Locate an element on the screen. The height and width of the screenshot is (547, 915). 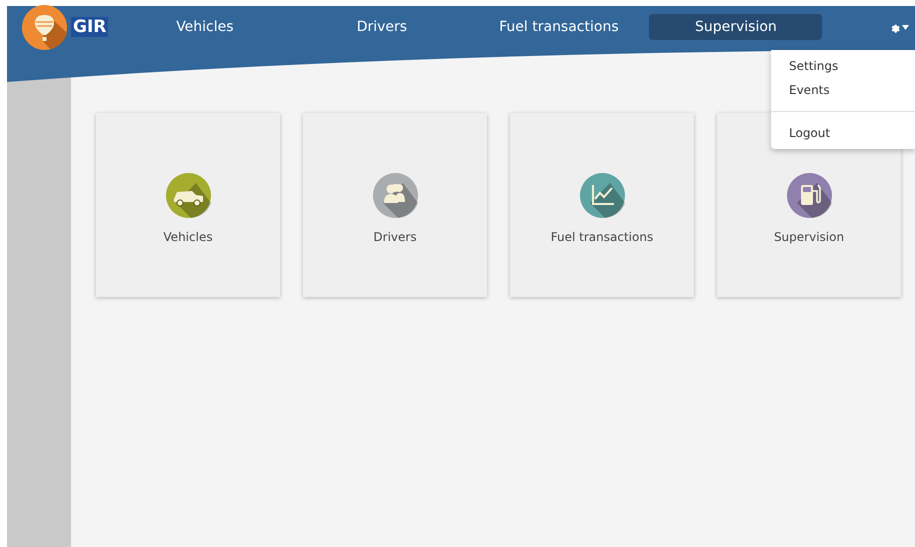
tile-label: Fuel transactions is located at coordinates (602, 237).